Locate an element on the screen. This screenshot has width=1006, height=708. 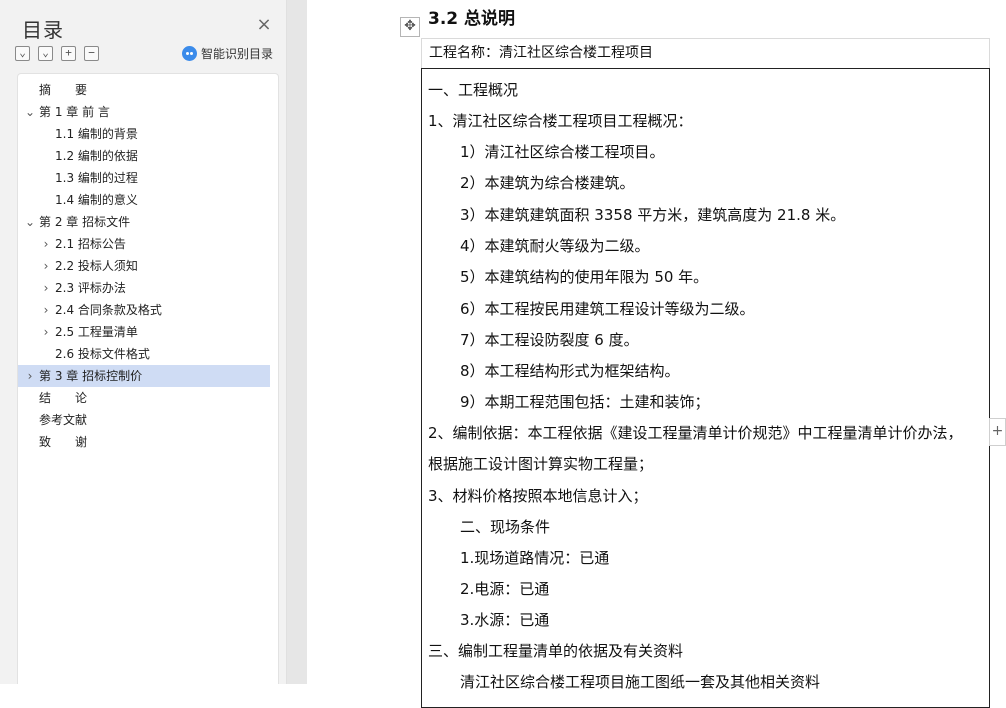
outline-toolbar: ⌄ ⌄ + − is located at coordinates (57, 53).